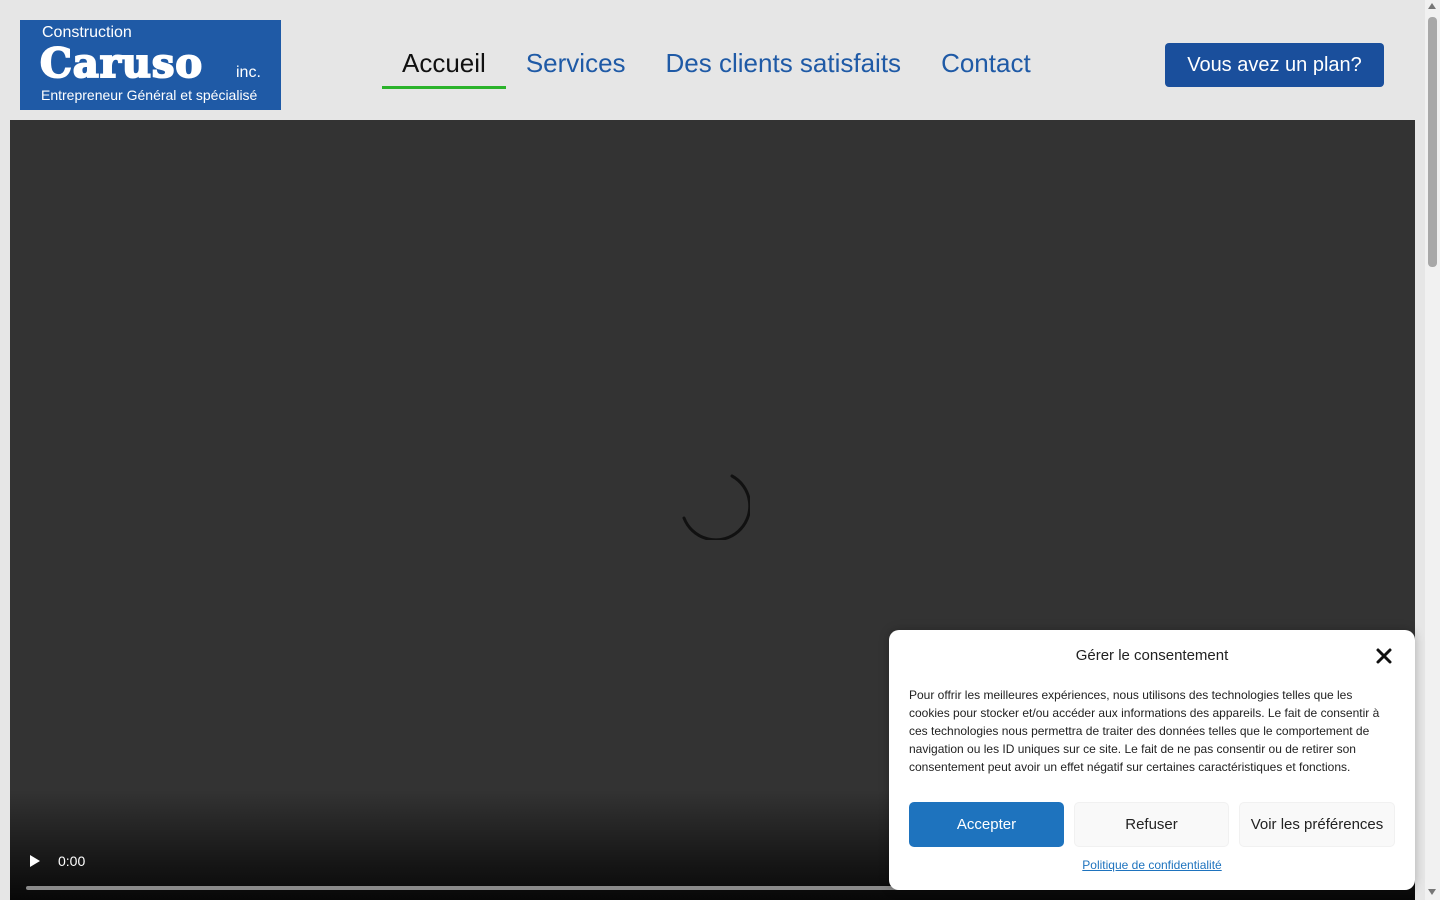 The height and width of the screenshot is (900, 1440). Describe the element at coordinates (1432, 142) in the screenshot. I see `scrollbar-thumb` at that location.